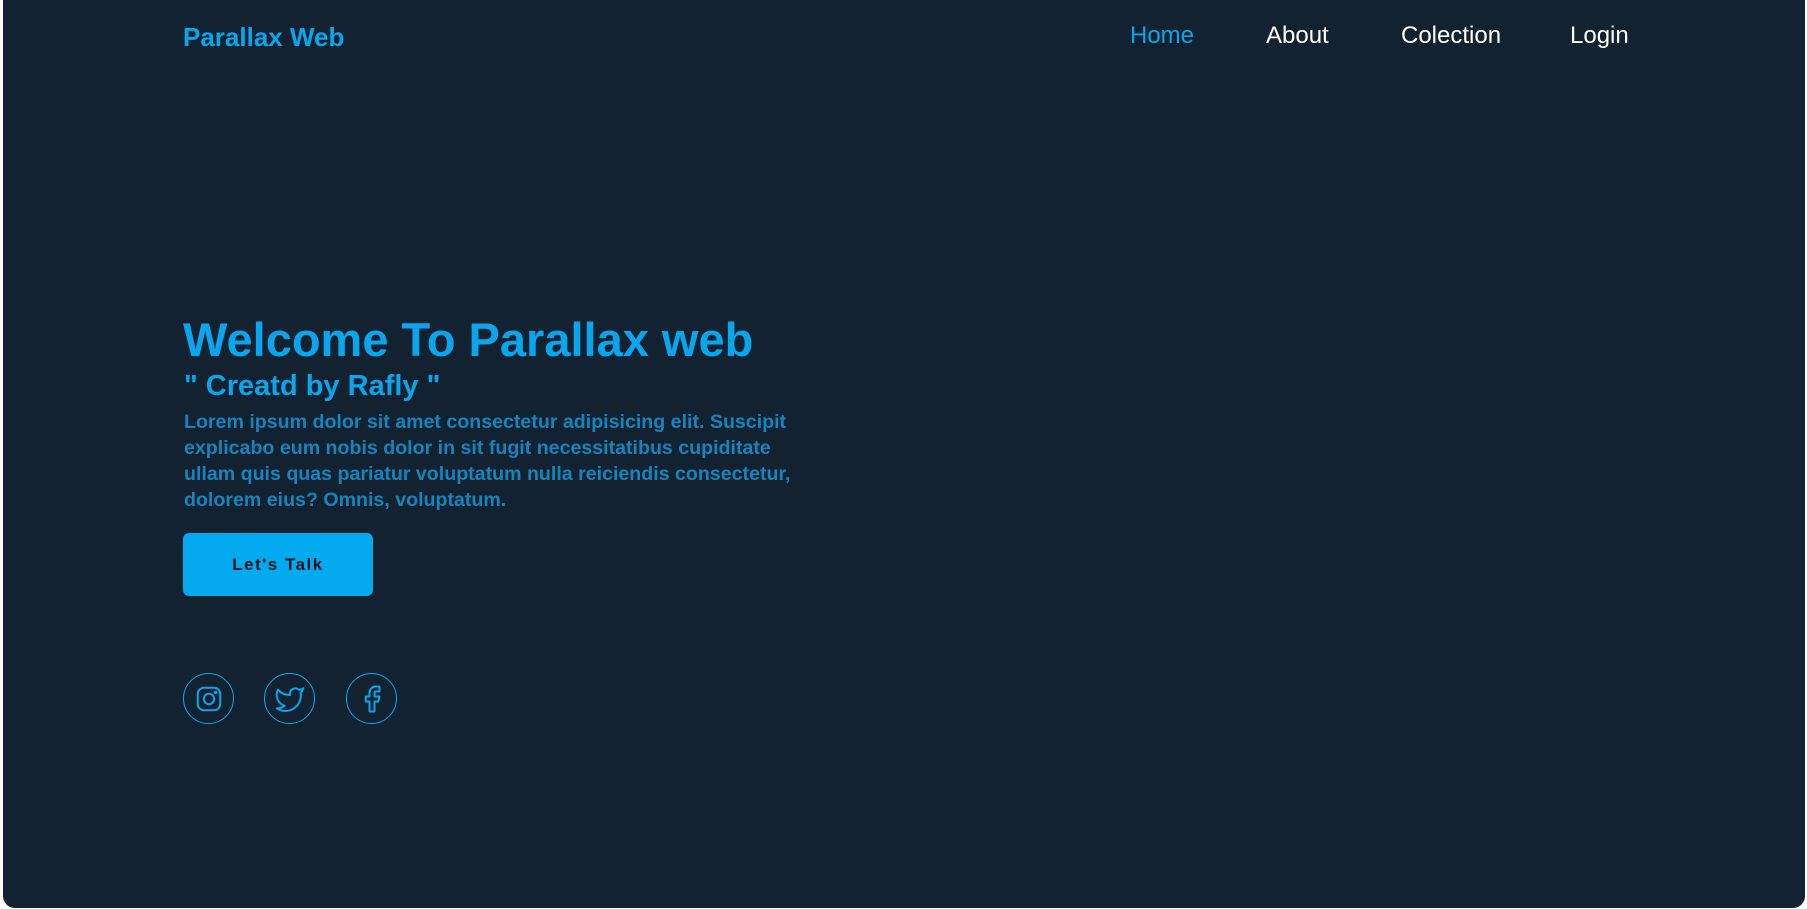  I want to click on twitter-link, so click(289, 698).